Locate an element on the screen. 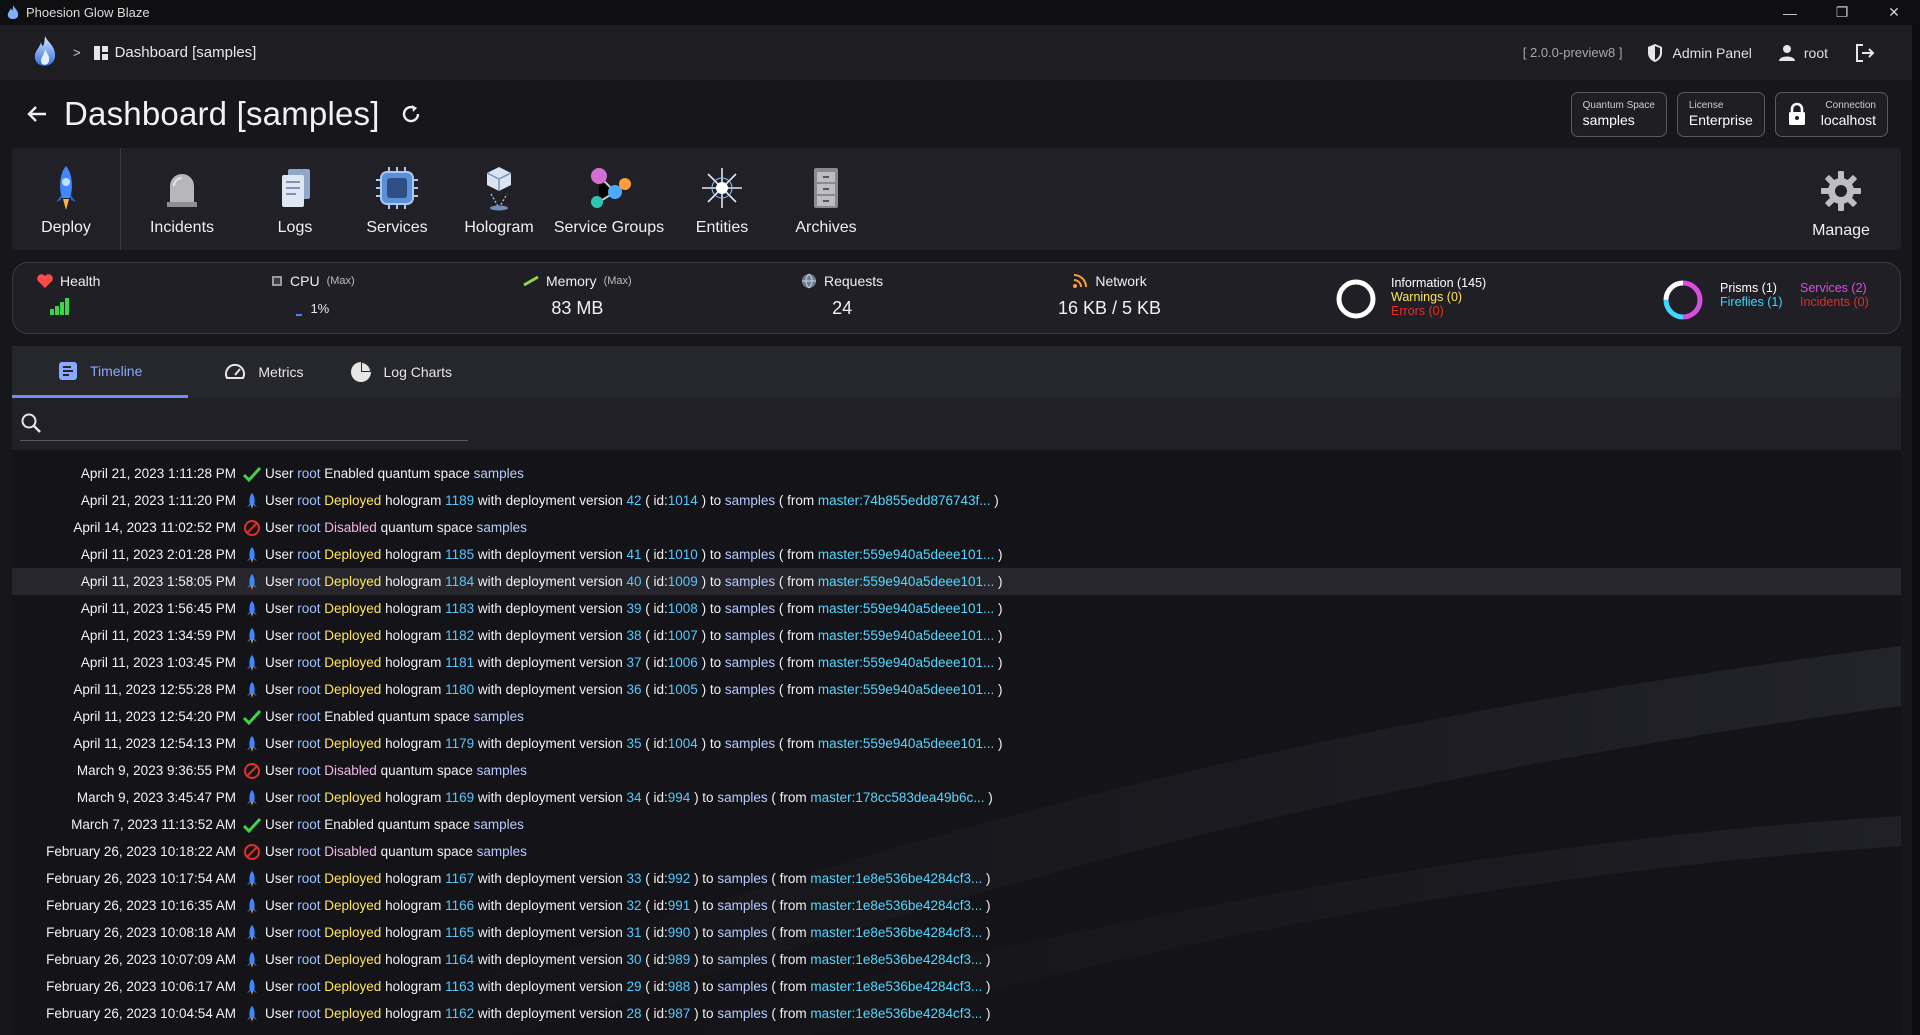  maximize-button: ❐ is located at coordinates (1842, 12).